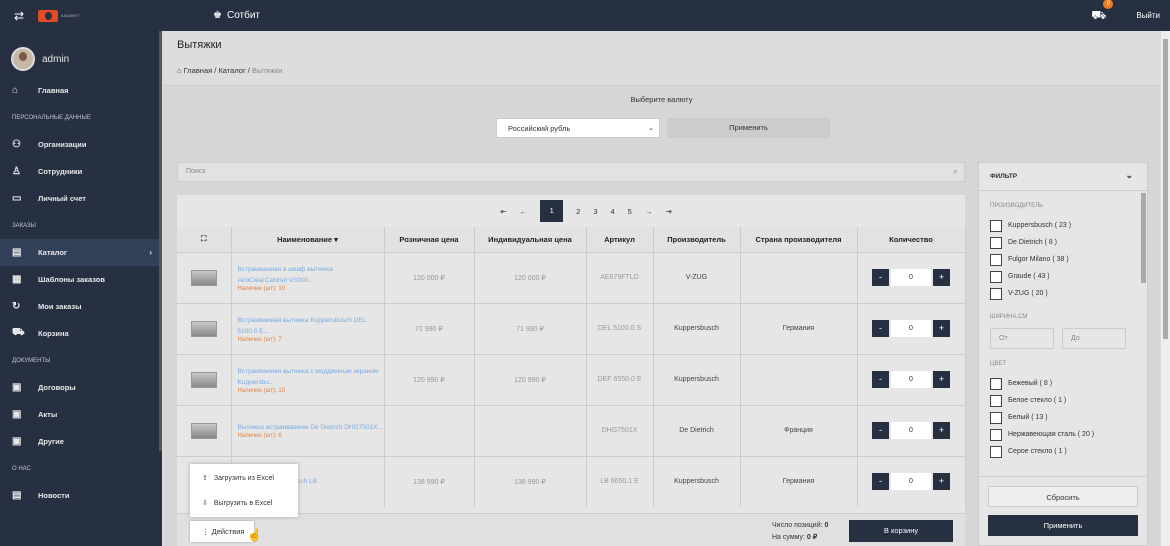  I want to click on filter-checkbox: Graude ( 43 ), so click(1063, 276).